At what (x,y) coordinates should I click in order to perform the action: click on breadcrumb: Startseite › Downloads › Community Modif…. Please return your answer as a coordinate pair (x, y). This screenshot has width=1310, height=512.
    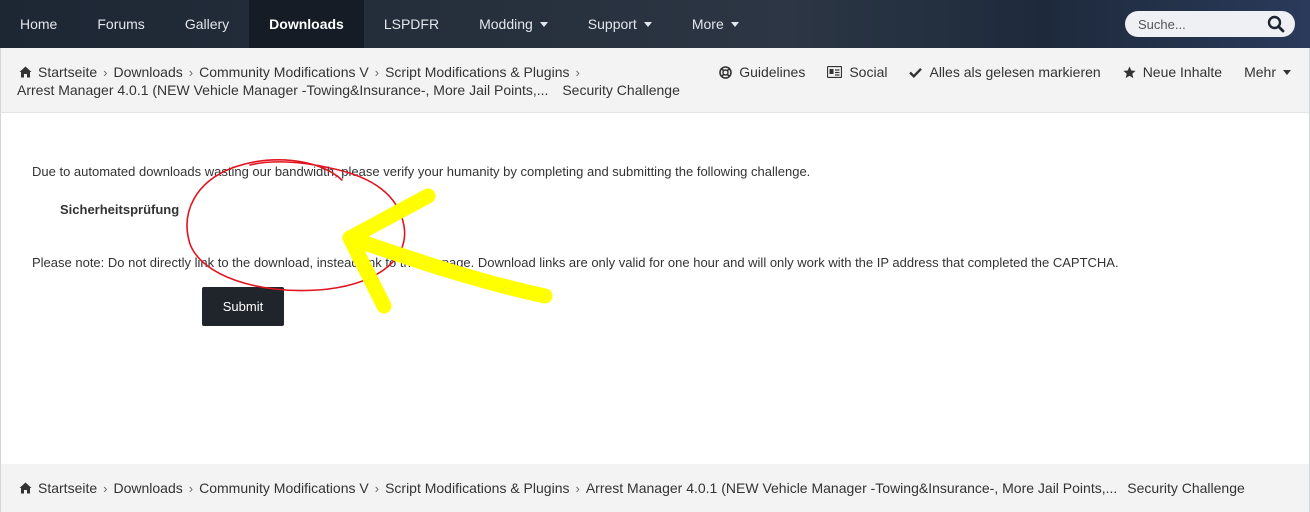
    Looking at the image, I should click on (302, 72).